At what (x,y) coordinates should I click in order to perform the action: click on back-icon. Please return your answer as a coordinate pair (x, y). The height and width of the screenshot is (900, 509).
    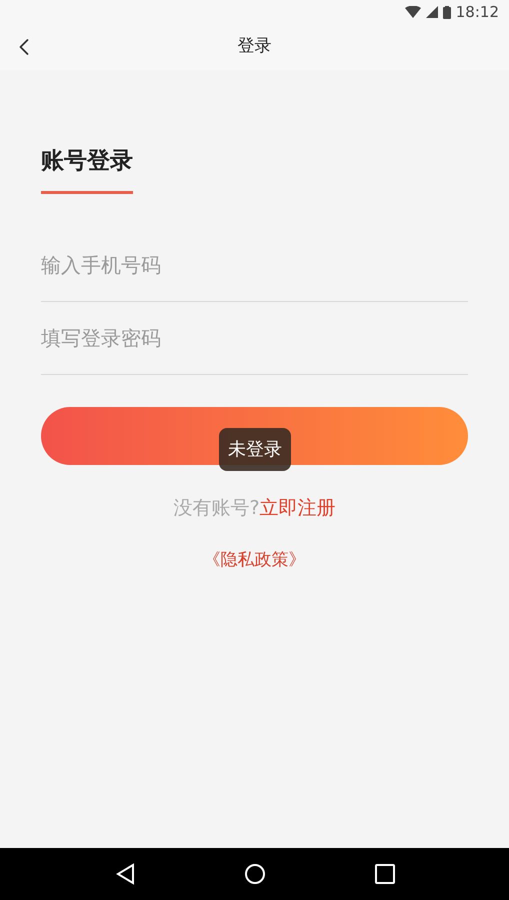
    Looking at the image, I should click on (124, 874).